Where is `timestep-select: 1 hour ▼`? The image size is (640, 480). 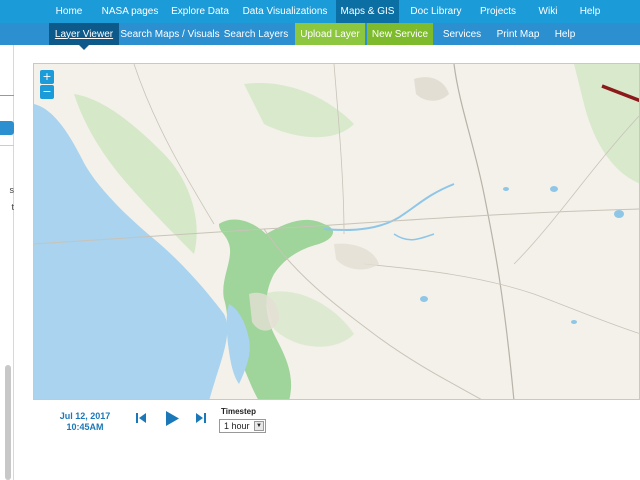
timestep-select: 1 hour ▼ is located at coordinates (242, 426).